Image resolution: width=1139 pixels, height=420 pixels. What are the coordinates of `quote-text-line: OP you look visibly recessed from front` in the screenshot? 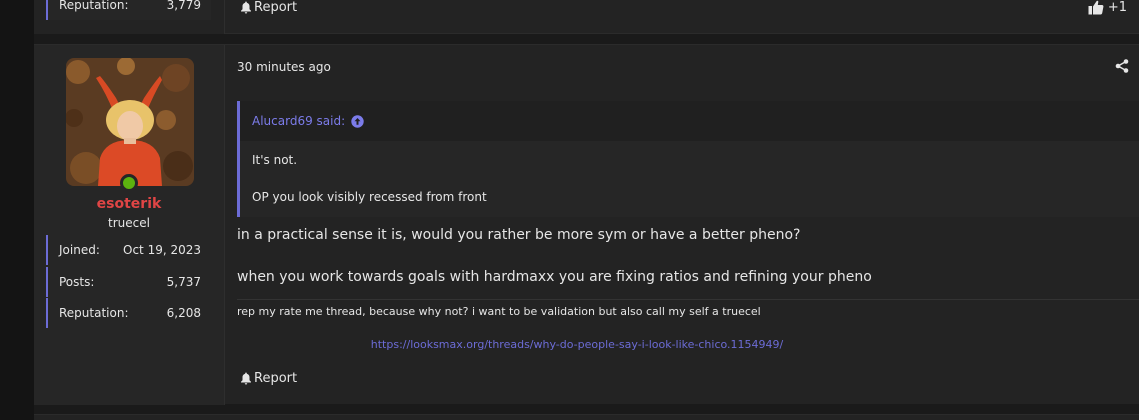 It's located at (369, 197).